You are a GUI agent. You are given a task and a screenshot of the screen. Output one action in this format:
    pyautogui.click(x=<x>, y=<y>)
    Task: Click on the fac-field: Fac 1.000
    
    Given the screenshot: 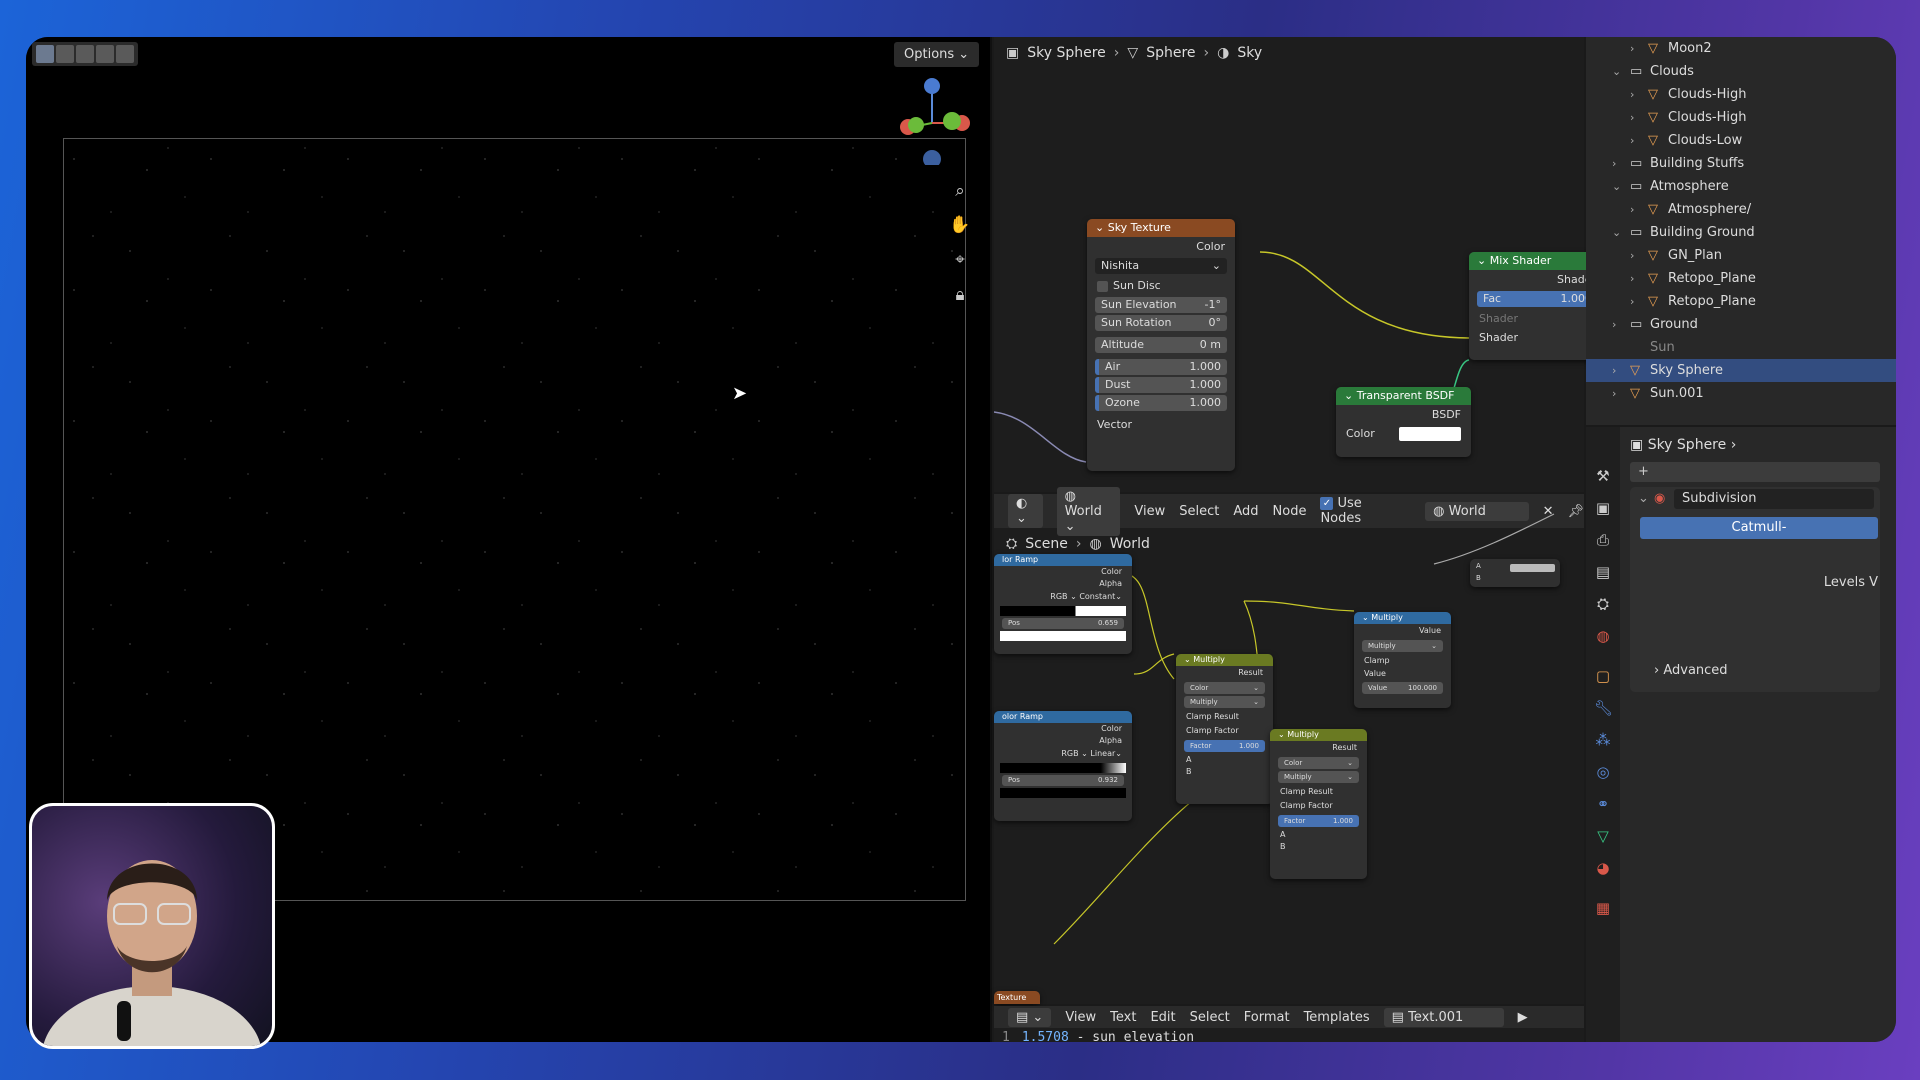 What is the action you would take?
    pyautogui.click(x=1537, y=299)
    